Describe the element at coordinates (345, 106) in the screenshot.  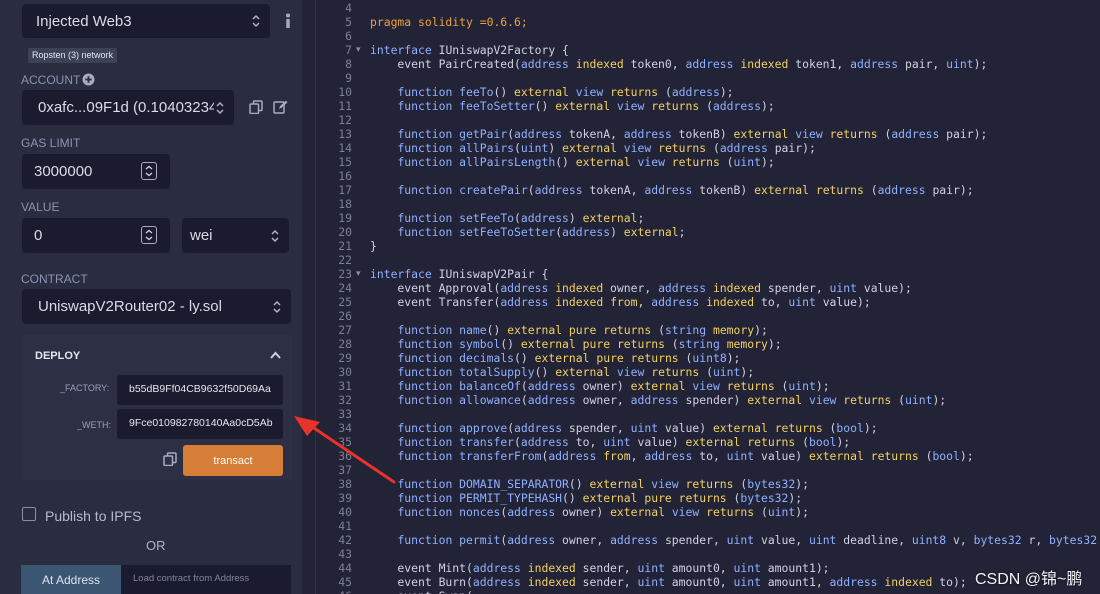
I see `line-number: 11` at that location.